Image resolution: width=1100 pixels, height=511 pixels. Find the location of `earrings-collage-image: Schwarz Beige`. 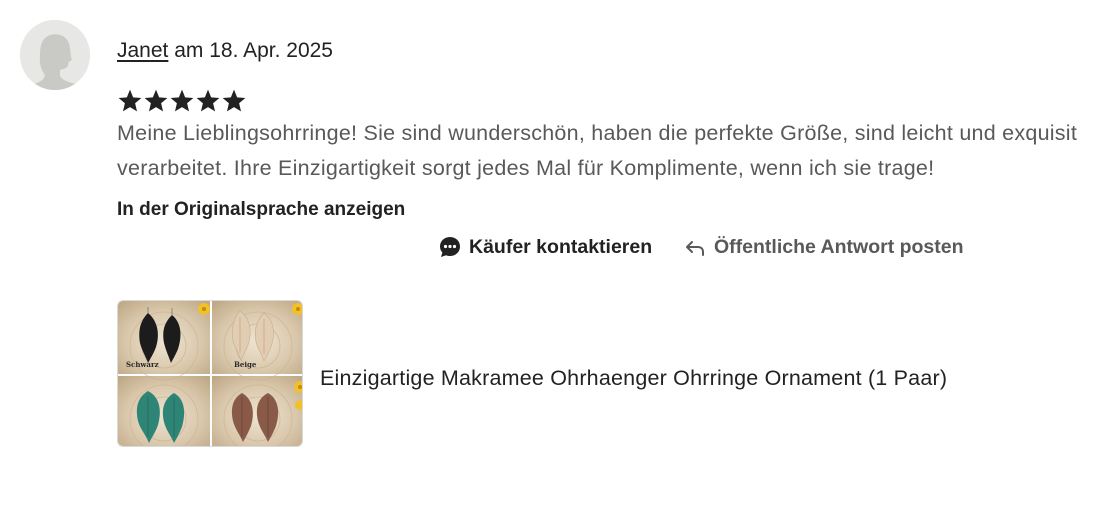

earrings-collage-image: Schwarz Beige is located at coordinates (210, 373).